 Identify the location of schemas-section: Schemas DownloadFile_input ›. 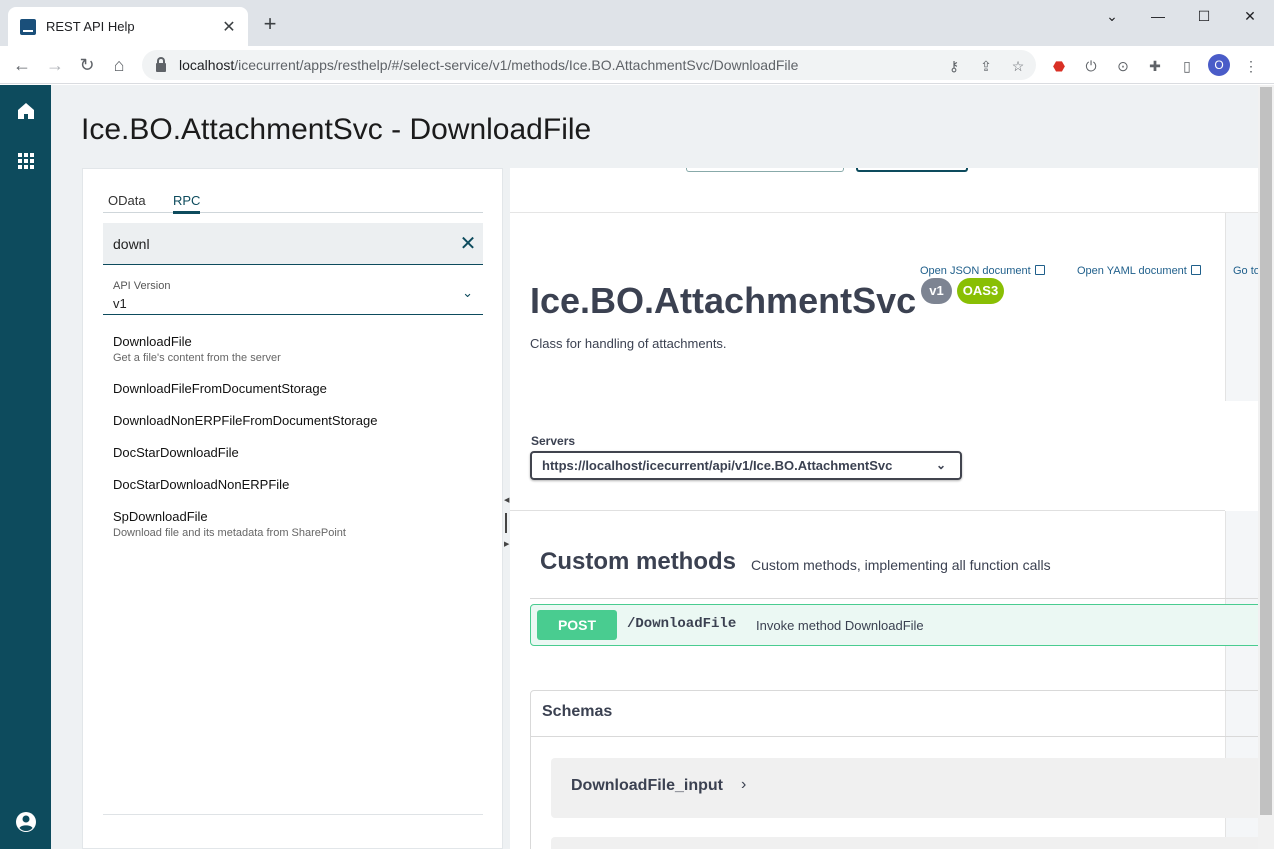
(894, 769).